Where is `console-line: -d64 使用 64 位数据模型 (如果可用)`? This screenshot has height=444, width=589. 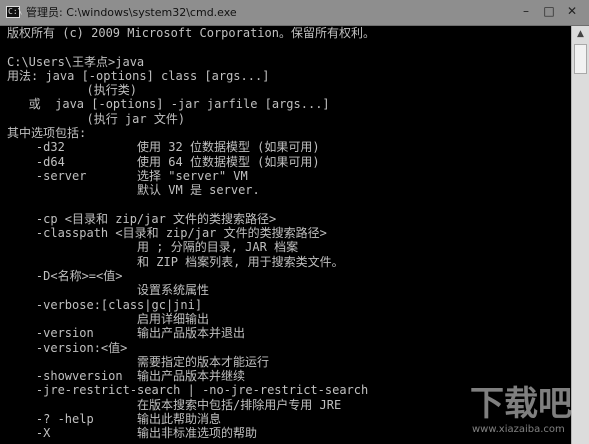 console-line: -d64 使用 64 位数据模型 (如果可用) is located at coordinates (163, 161).